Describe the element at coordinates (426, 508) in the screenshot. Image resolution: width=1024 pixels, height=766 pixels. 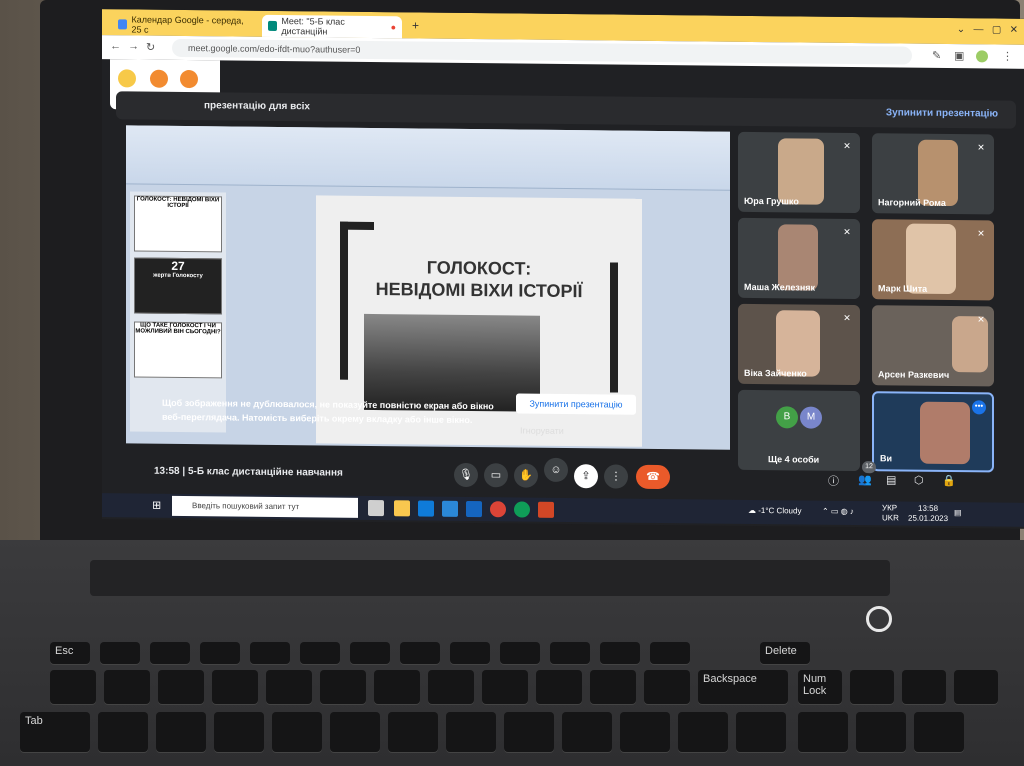
I see `edge-icon` at that location.